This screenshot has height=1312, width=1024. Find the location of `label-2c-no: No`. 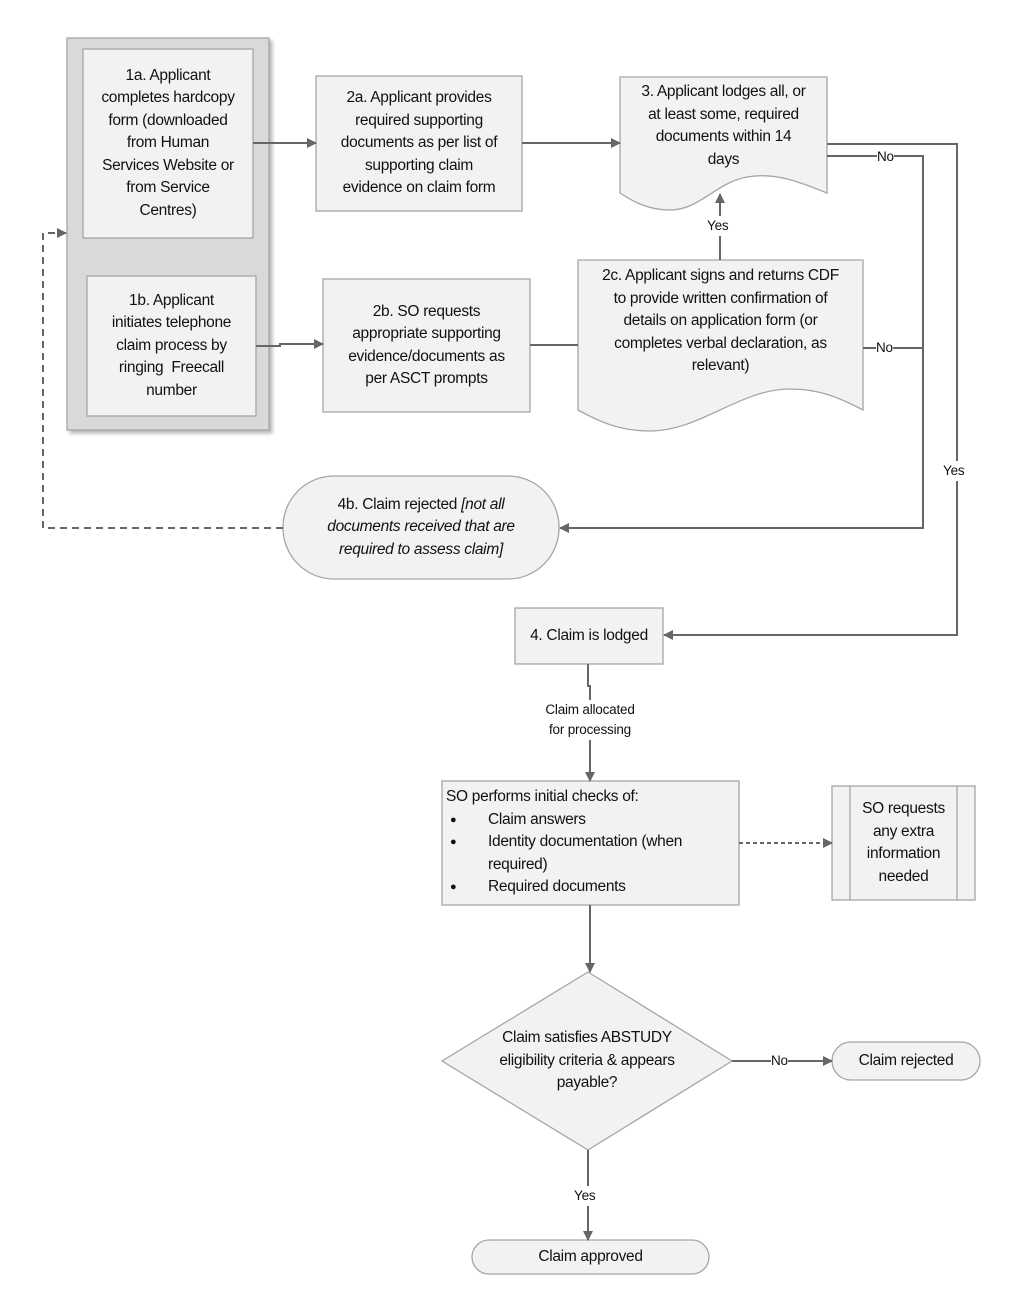

label-2c-no: No is located at coordinates (884, 348).